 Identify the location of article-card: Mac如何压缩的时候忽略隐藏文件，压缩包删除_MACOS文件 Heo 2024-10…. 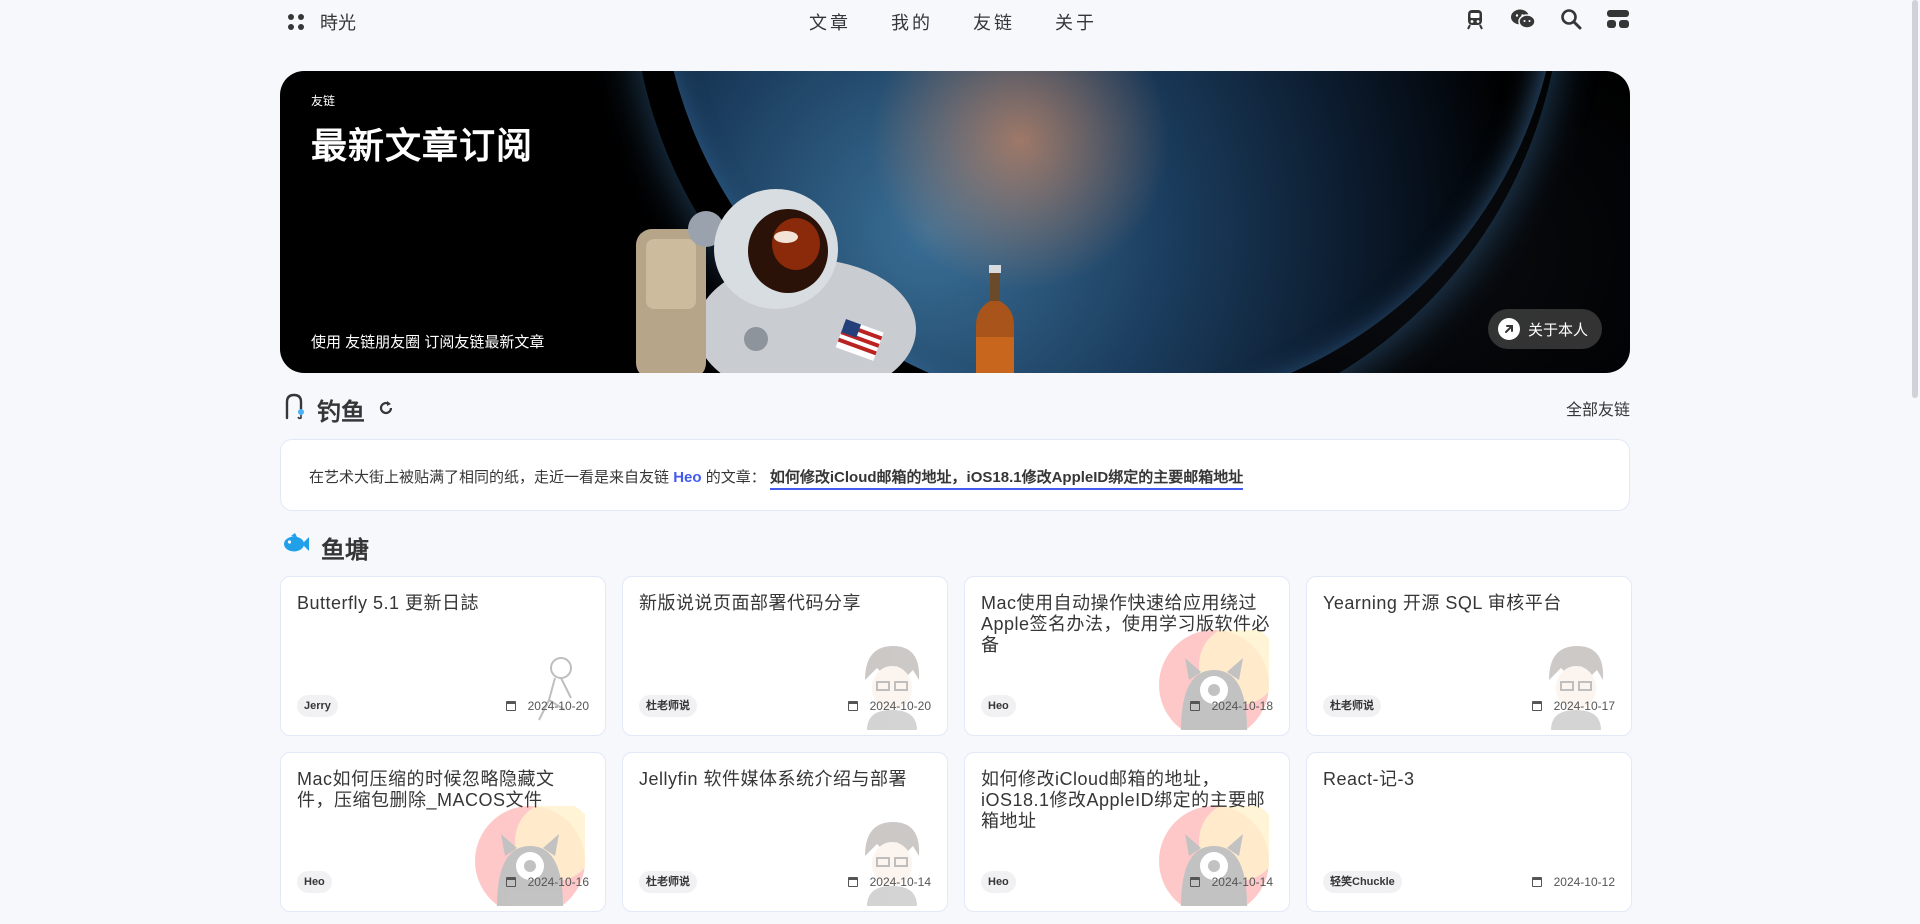
(443, 832).